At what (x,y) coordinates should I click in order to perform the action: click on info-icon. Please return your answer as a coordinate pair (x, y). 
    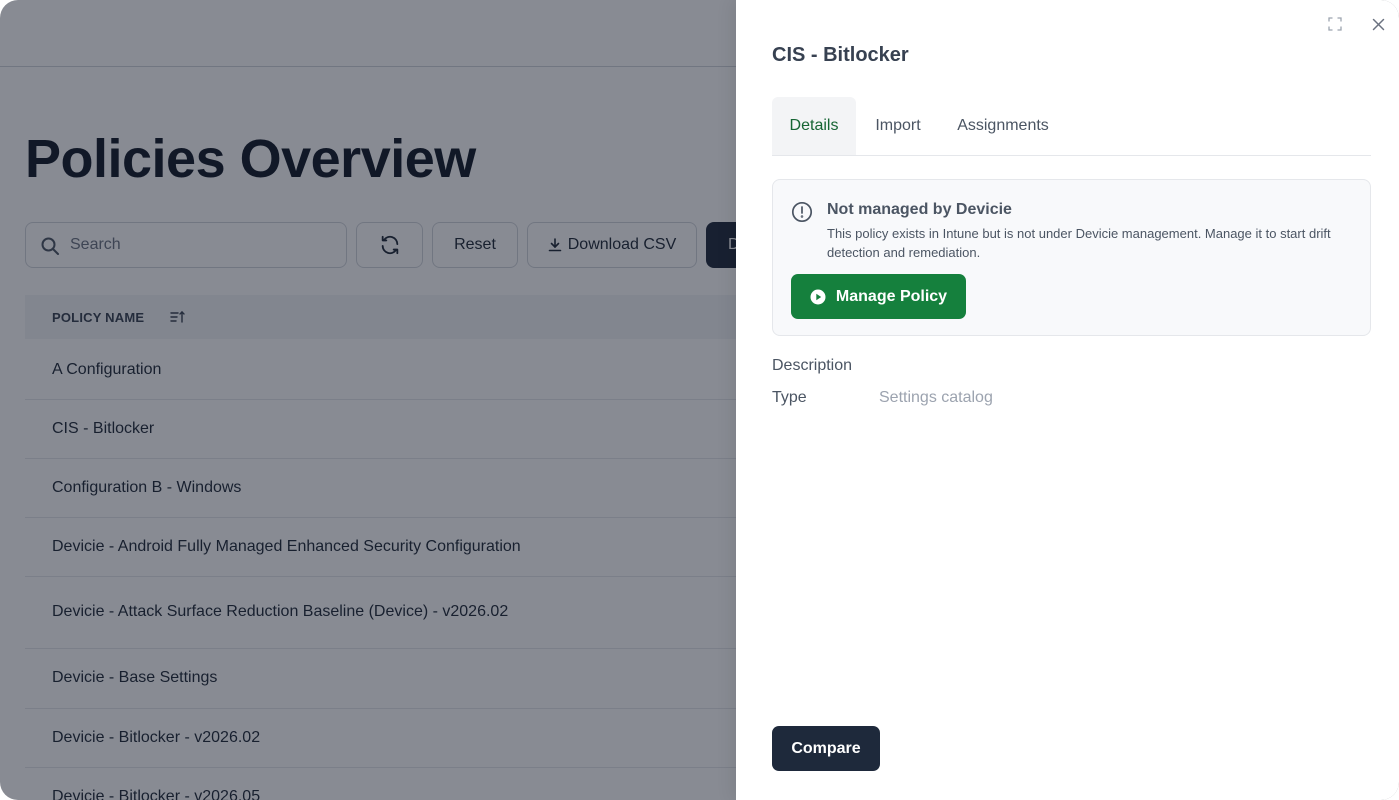
    Looking at the image, I should click on (802, 212).